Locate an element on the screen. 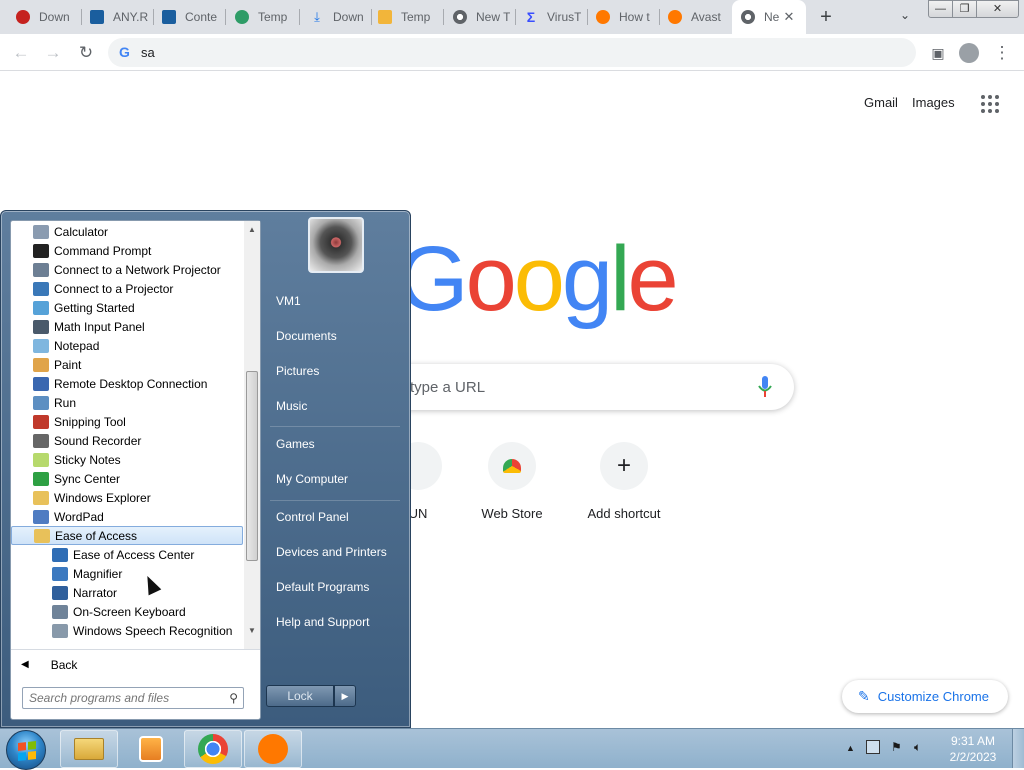 Image resolution: width=1024 pixels, height=770 pixels. program-label: Narrator is located at coordinates (95, 592).